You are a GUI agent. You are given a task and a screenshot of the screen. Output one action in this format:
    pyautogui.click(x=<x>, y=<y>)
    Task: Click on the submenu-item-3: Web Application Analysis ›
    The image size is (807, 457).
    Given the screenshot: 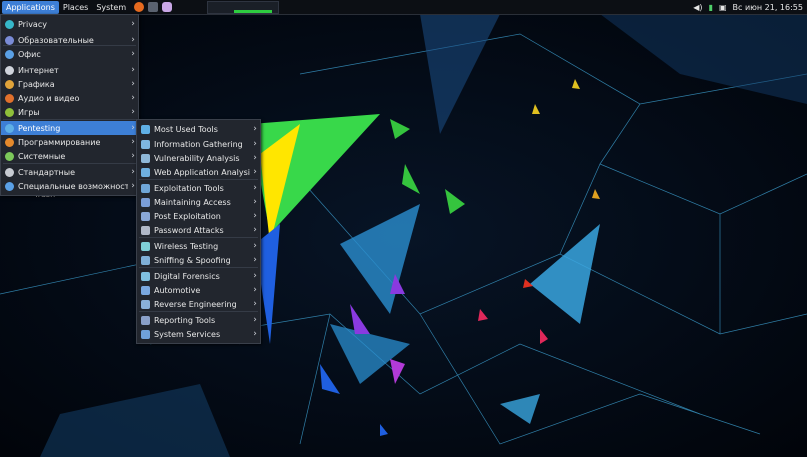 What is the action you would take?
    pyautogui.click(x=198, y=172)
    